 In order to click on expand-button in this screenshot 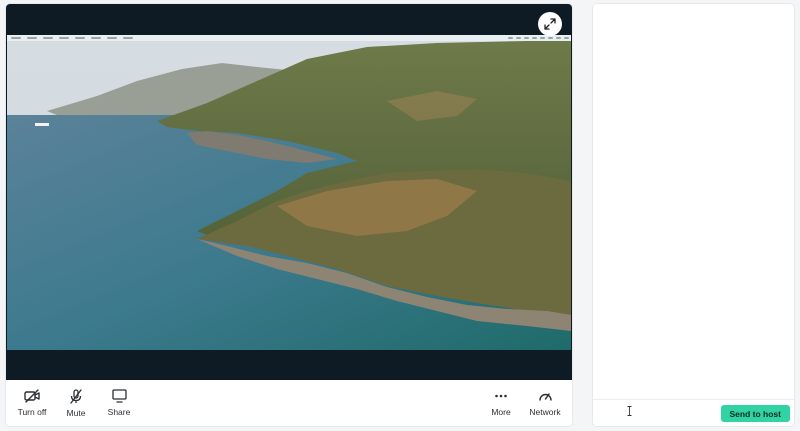, I will do `click(550, 24)`.